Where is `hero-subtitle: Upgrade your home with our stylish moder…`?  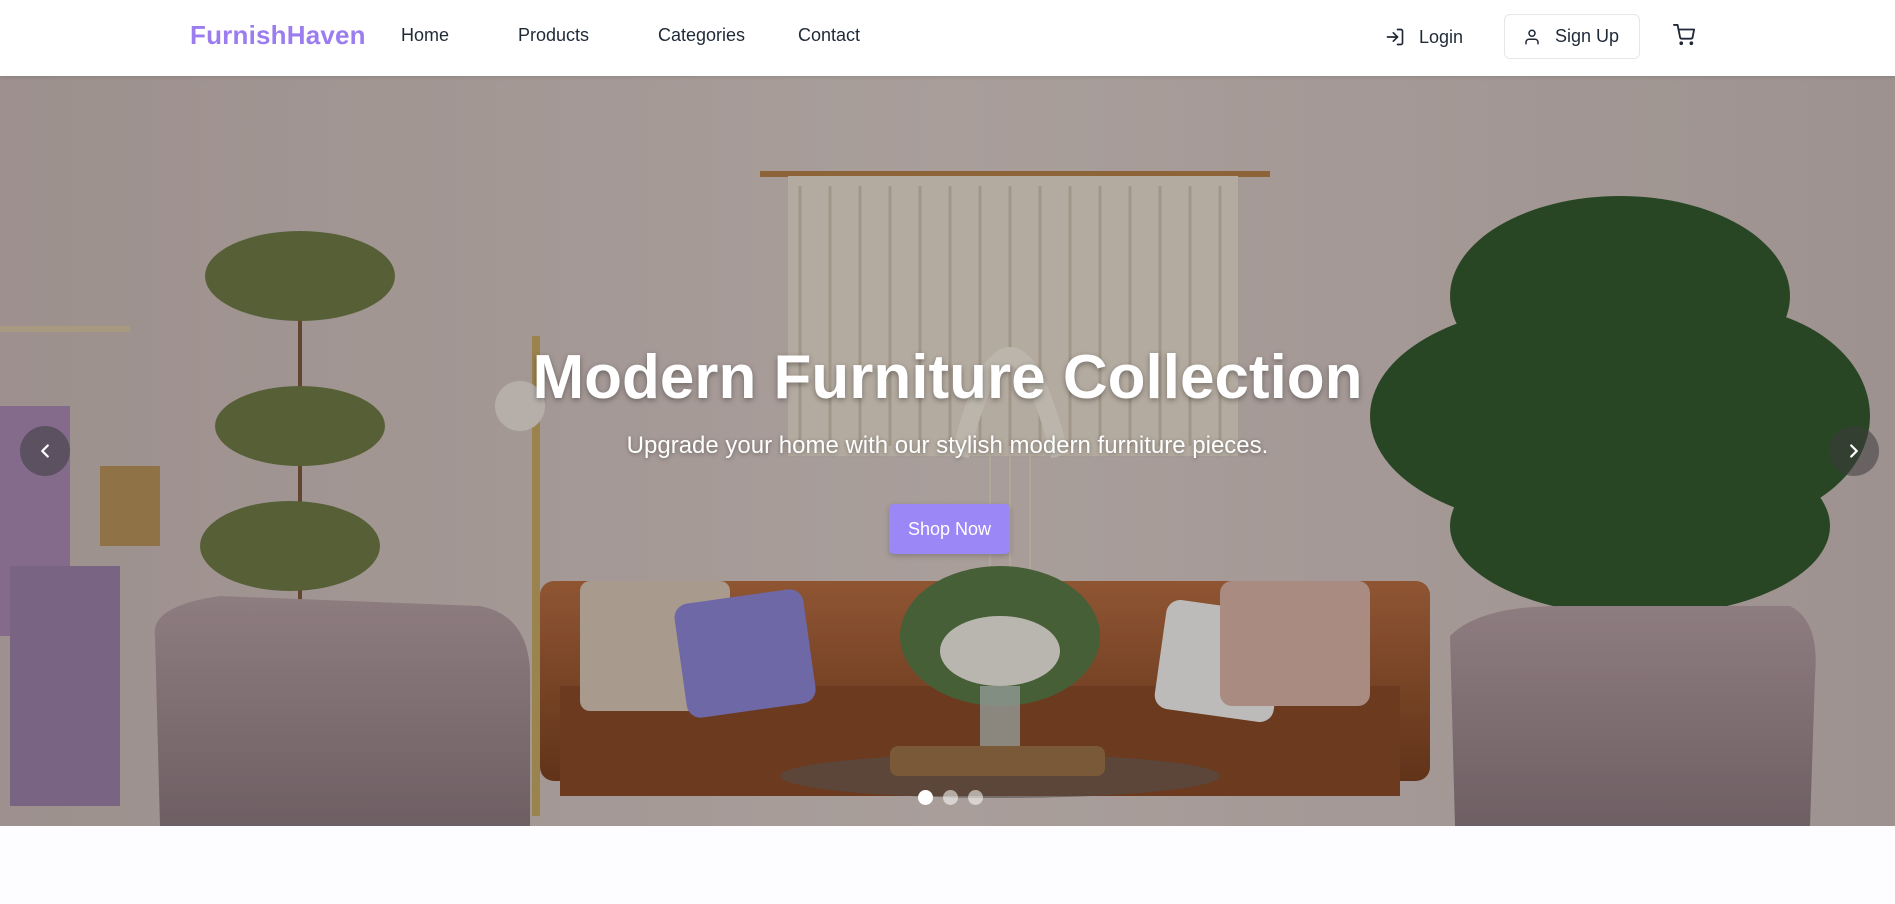 hero-subtitle: Upgrade your home with our stylish moder… is located at coordinates (947, 445).